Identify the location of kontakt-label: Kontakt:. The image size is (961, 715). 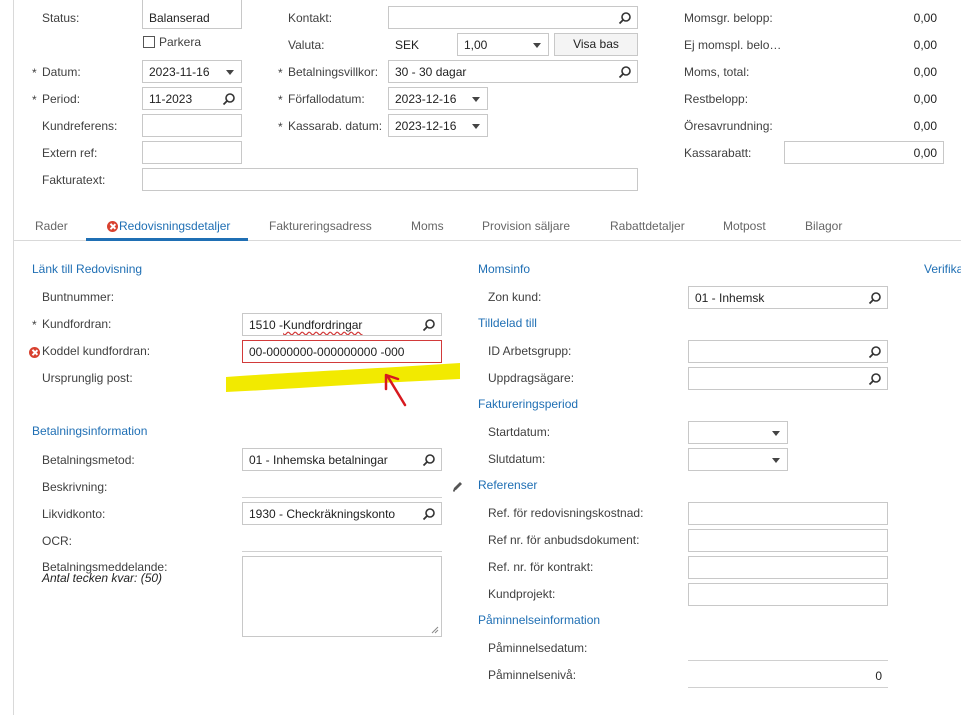
(310, 18).